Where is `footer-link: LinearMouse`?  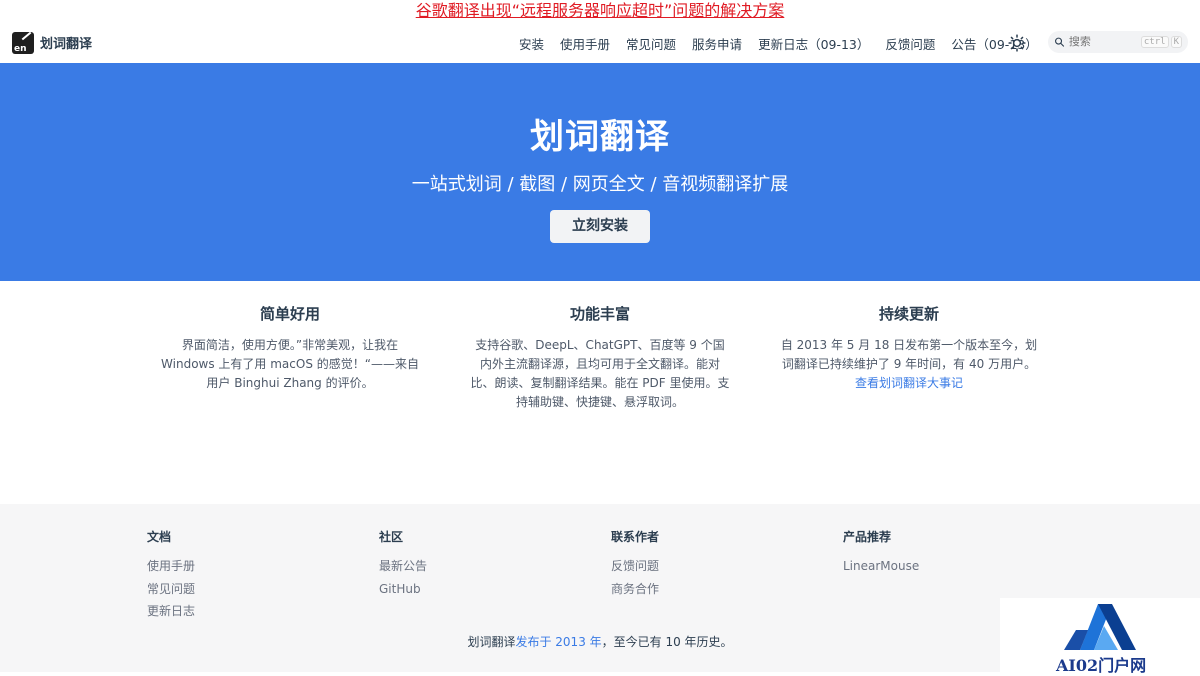
footer-link: LinearMouse is located at coordinates (881, 566).